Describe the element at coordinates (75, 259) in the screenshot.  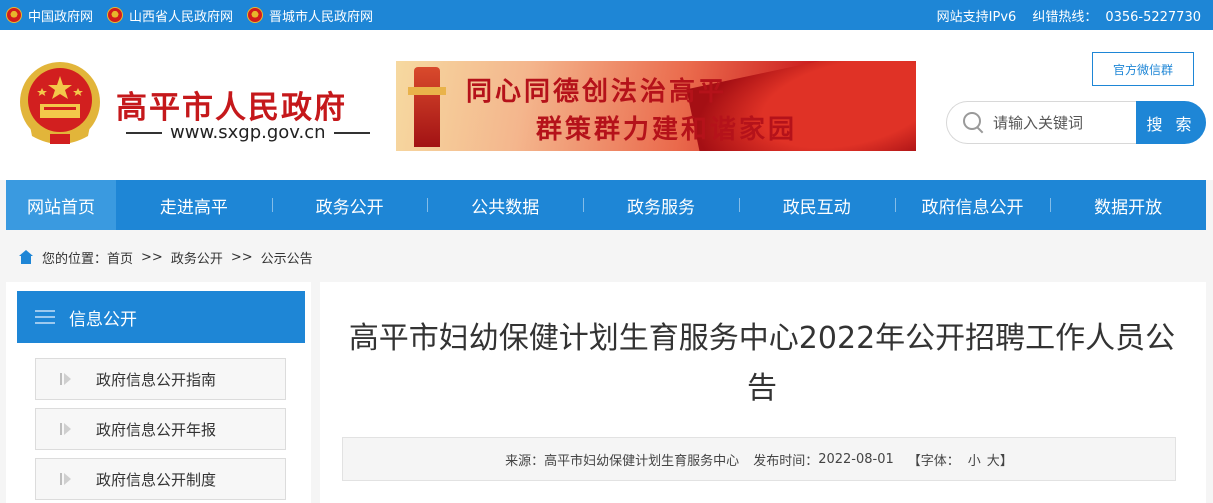
I see `breadcrumb-prefix: 您的位置：` at that location.